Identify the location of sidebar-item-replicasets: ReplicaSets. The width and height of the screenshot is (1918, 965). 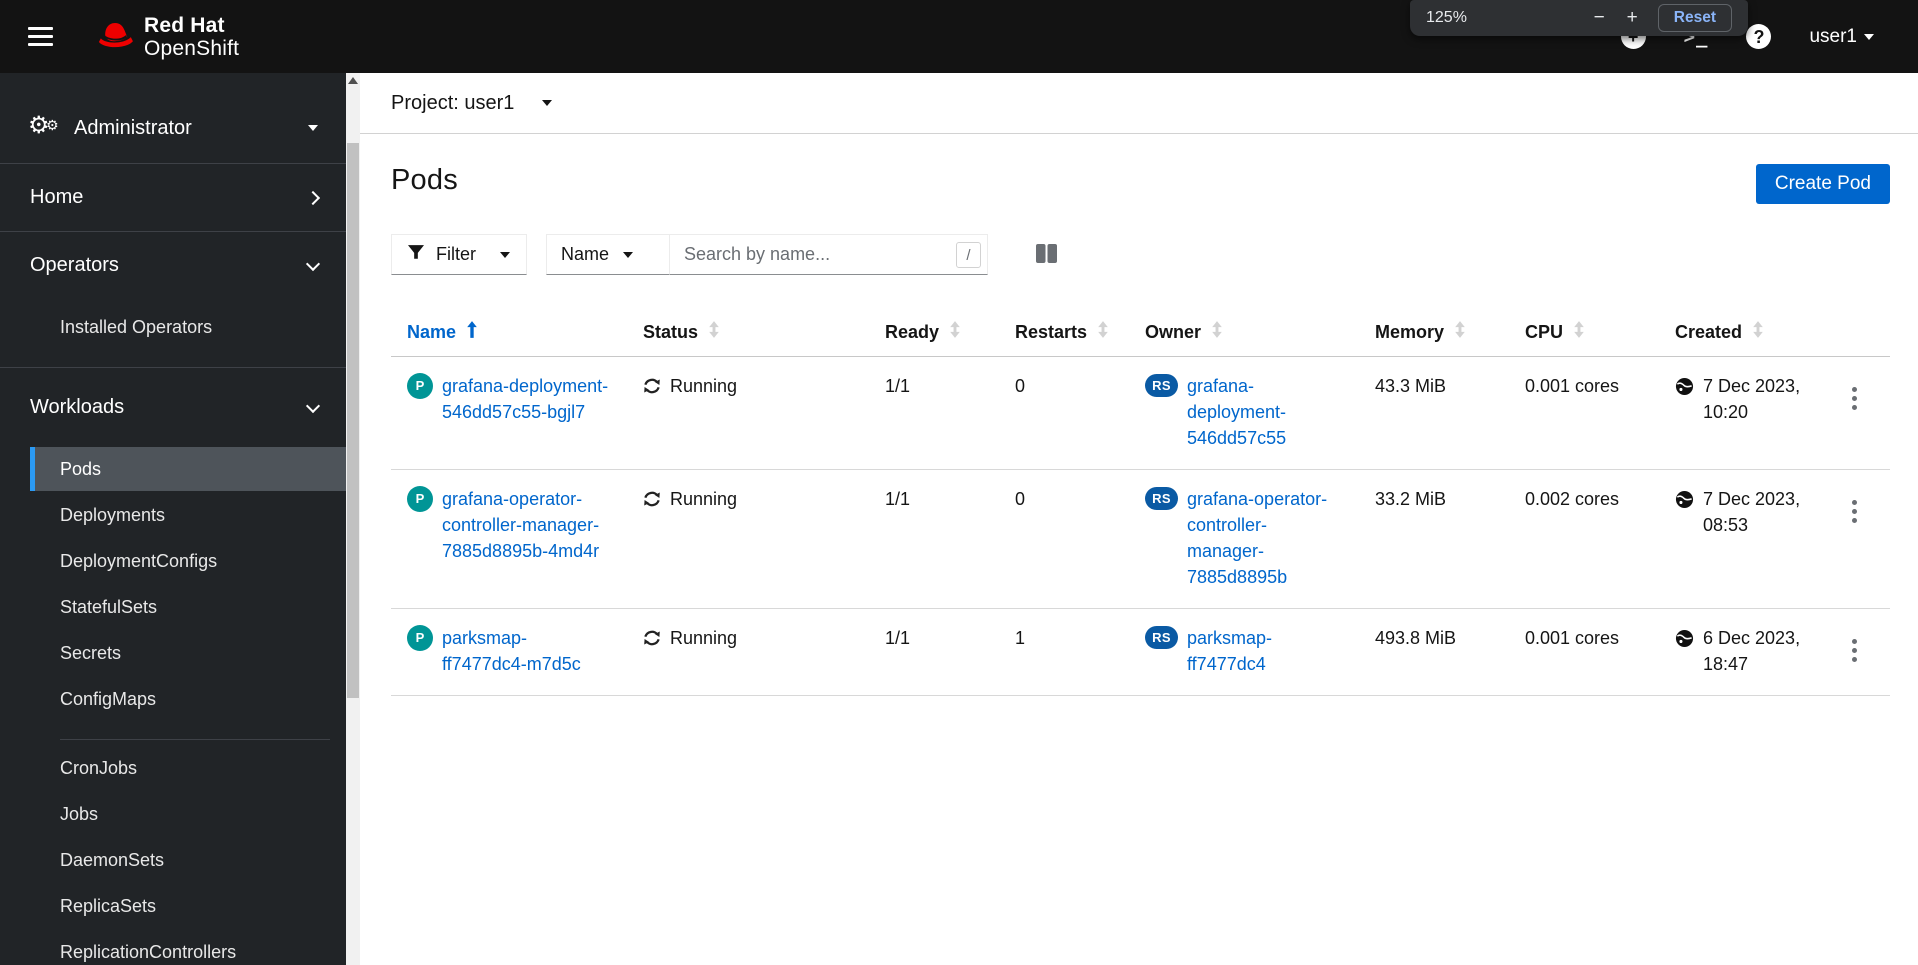
(188, 906).